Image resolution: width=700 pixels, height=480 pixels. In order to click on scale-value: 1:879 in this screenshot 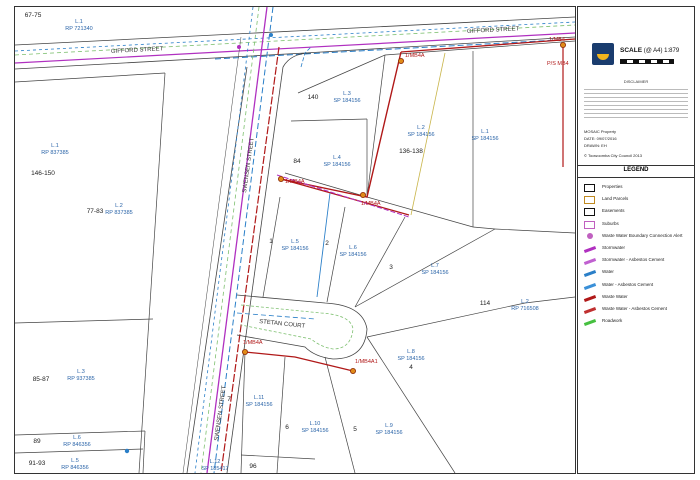, I will do `click(672, 51)`.